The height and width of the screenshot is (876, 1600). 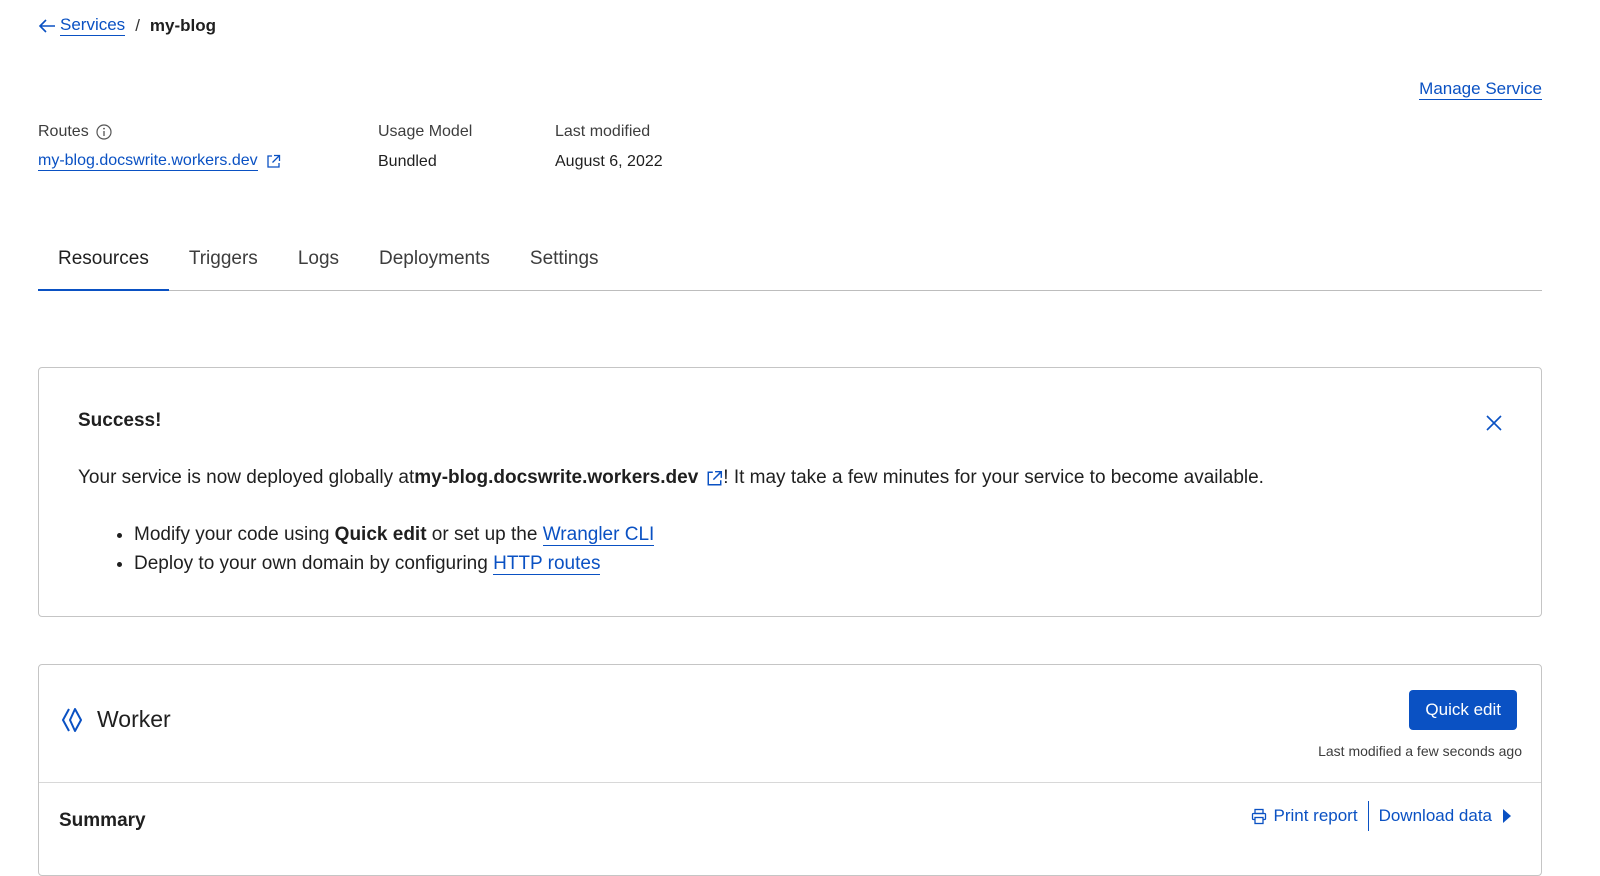 I want to click on print-report-label: Print report, so click(x=1315, y=815).